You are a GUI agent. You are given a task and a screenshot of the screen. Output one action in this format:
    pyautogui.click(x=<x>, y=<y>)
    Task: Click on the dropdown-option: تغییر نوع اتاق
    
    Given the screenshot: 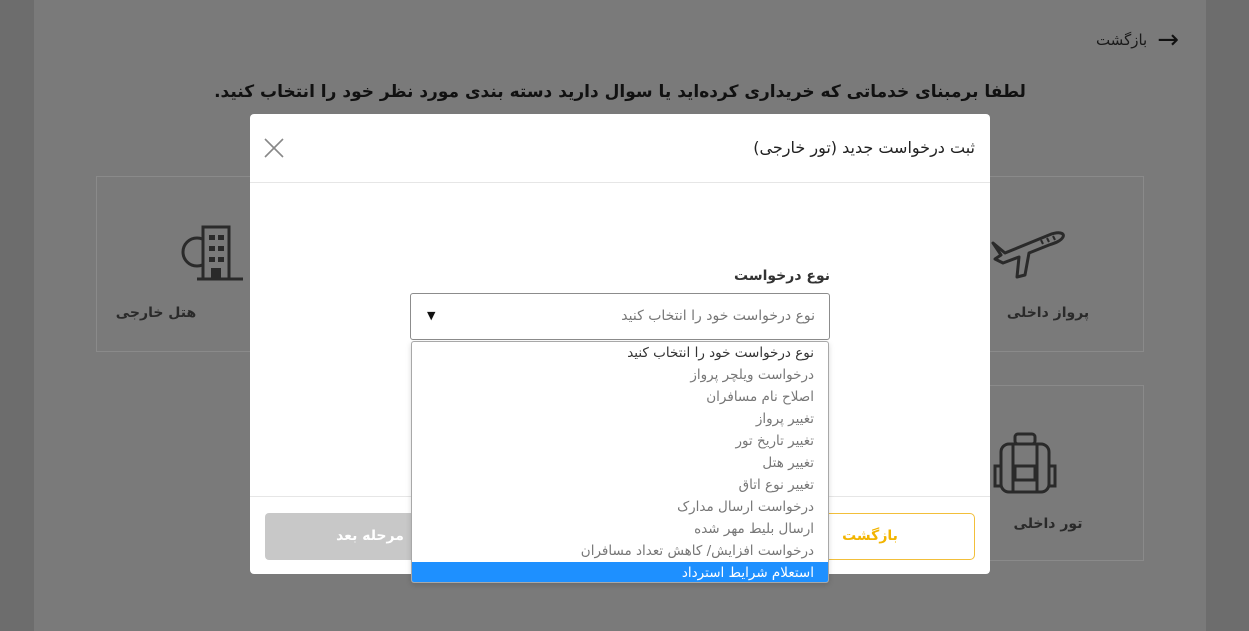 What is the action you would take?
    pyautogui.click(x=620, y=485)
    